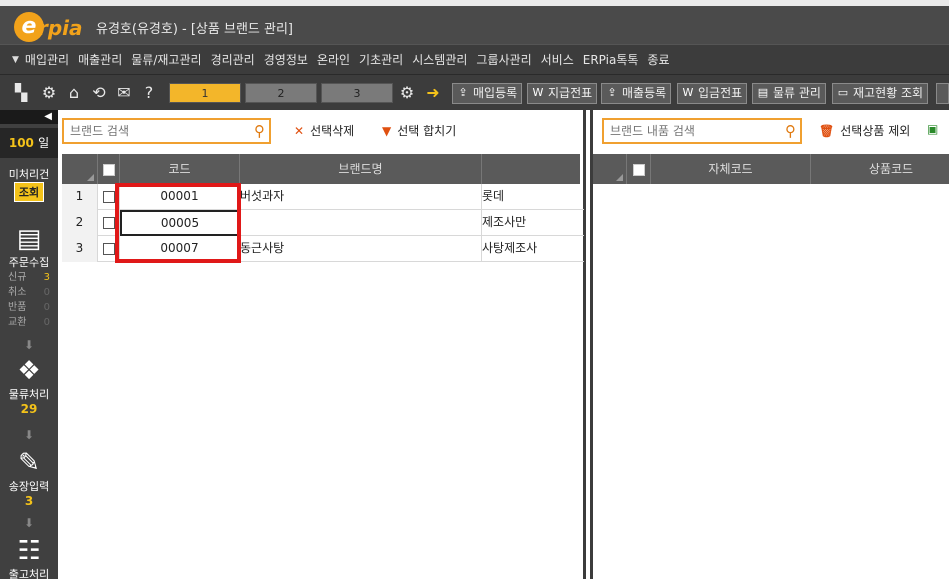  Describe the element at coordinates (531, 249) in the screenshot. I see `maker-cell: 사탕제조사` at that location.